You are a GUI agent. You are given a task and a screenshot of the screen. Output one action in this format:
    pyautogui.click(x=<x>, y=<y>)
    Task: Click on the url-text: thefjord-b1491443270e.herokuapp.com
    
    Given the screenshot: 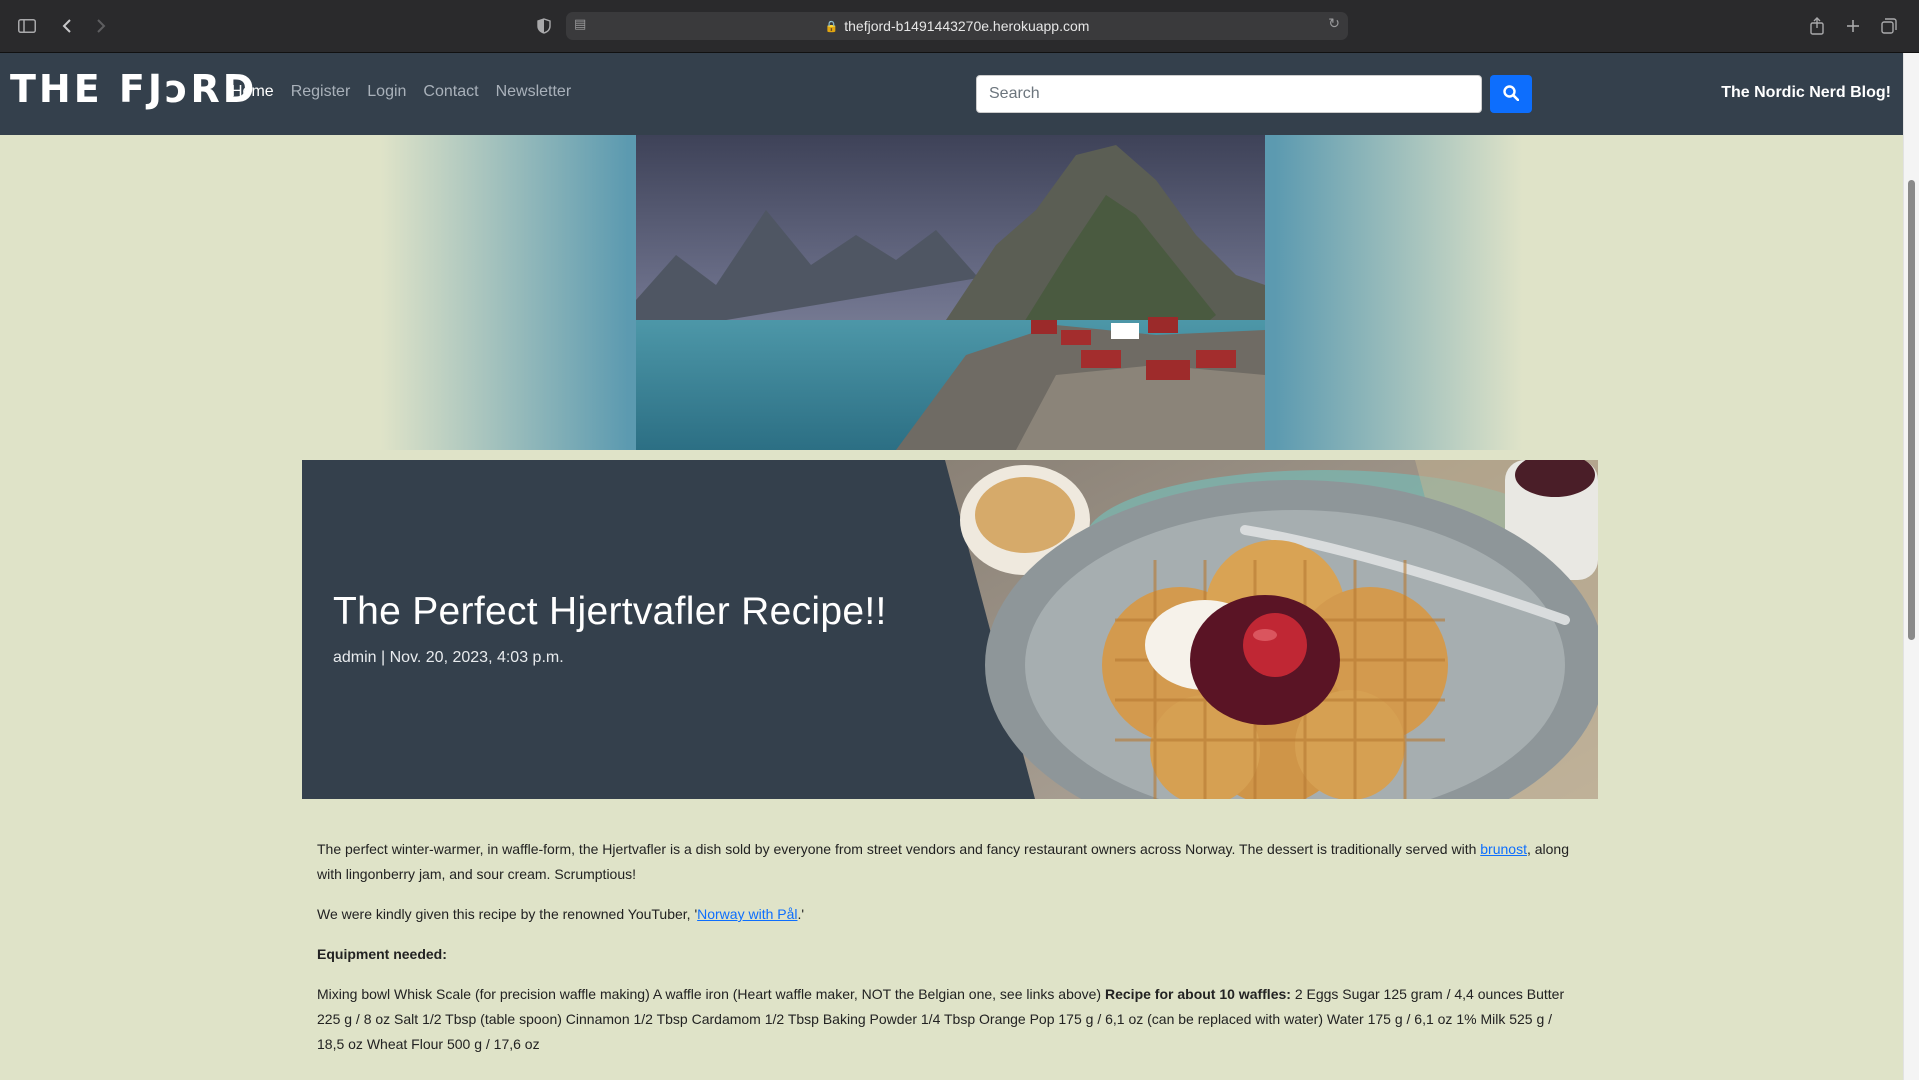 What is the action you would take?
    pyautogui.click(x=967, y=26)
    